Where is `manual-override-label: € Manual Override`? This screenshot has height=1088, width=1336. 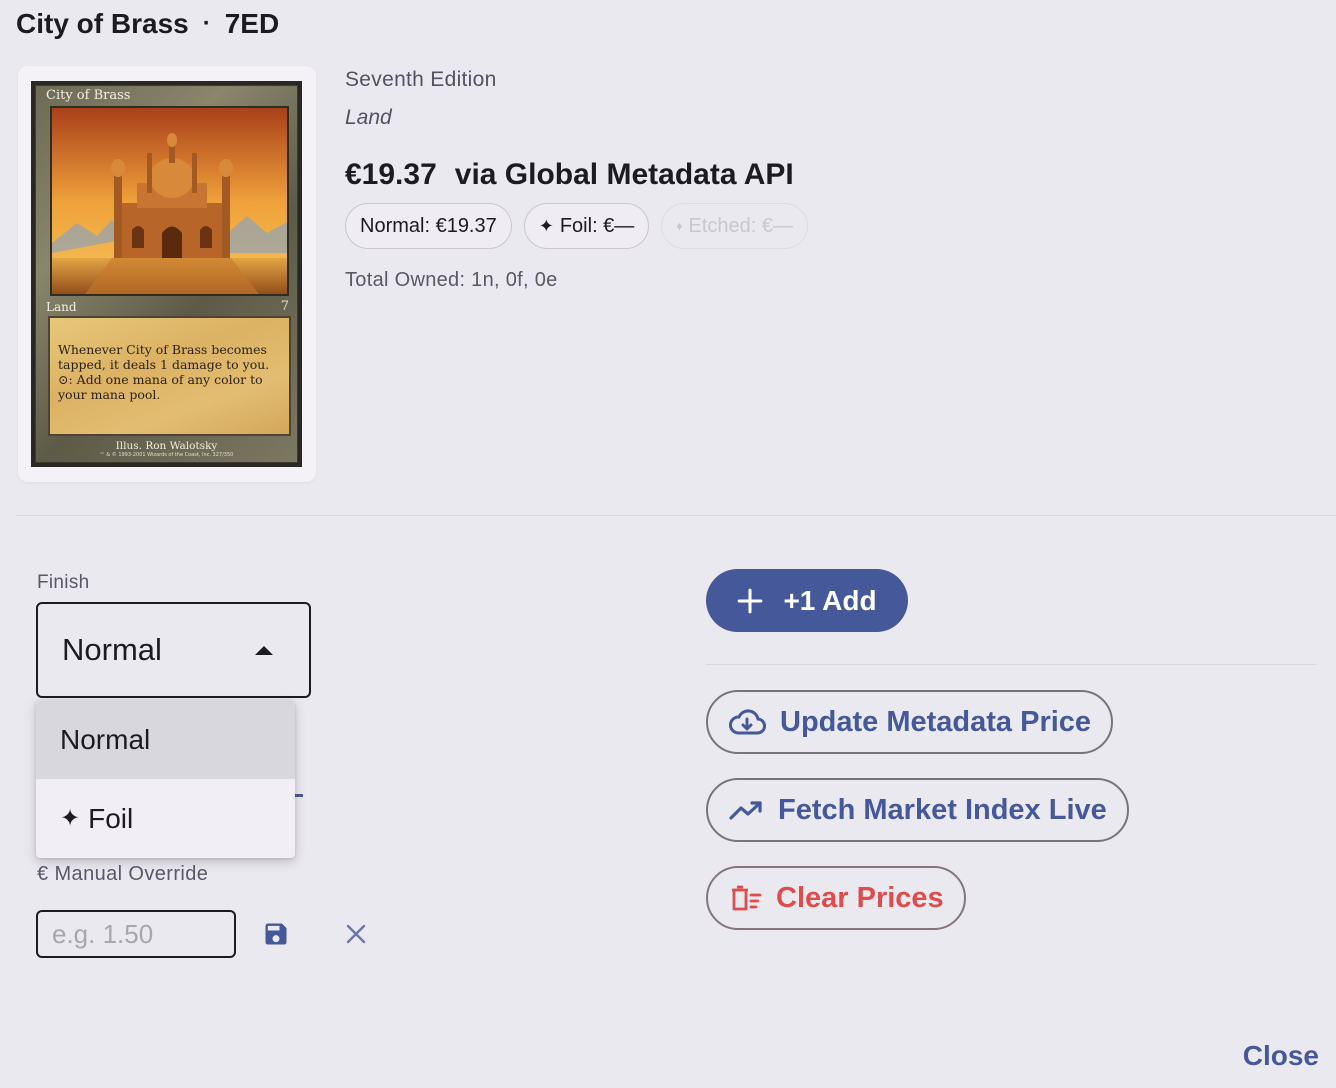
manual-override-label: € Manual Override is located at coordinates (123, 874).